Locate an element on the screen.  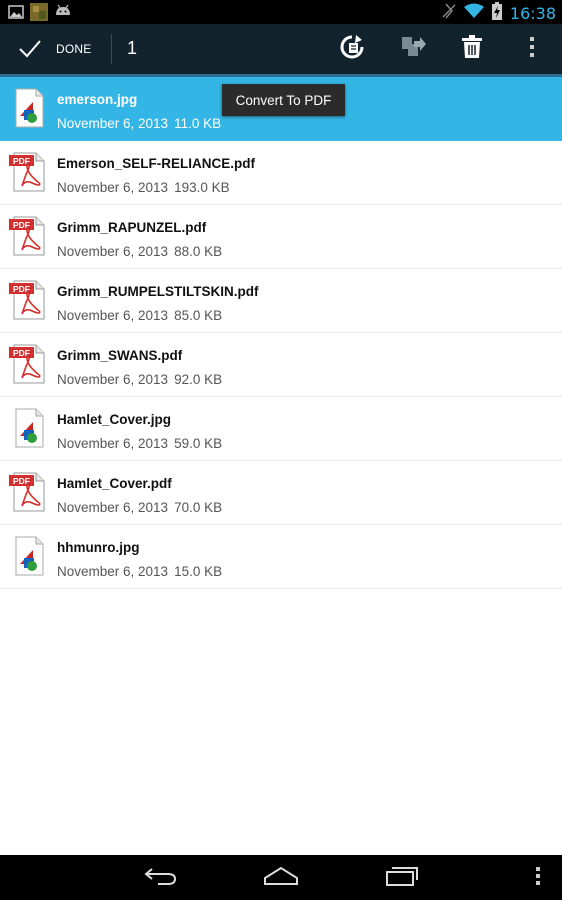
contextual-action-bar: DONE 1 is located at coordinates (281, 50).